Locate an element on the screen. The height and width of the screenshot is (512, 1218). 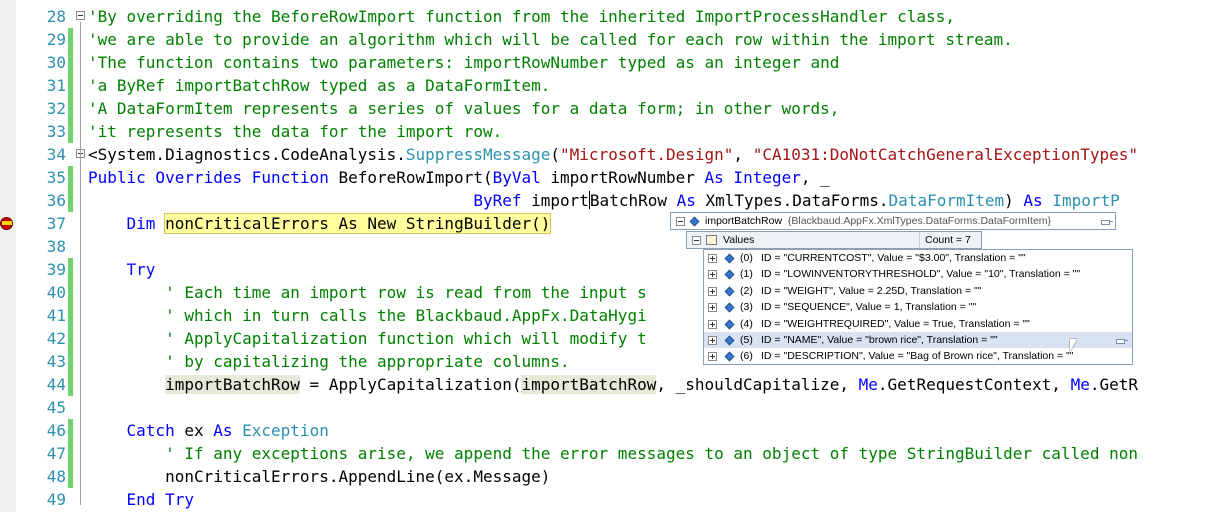
line-number: 43 is located at coordinates (56, 361).